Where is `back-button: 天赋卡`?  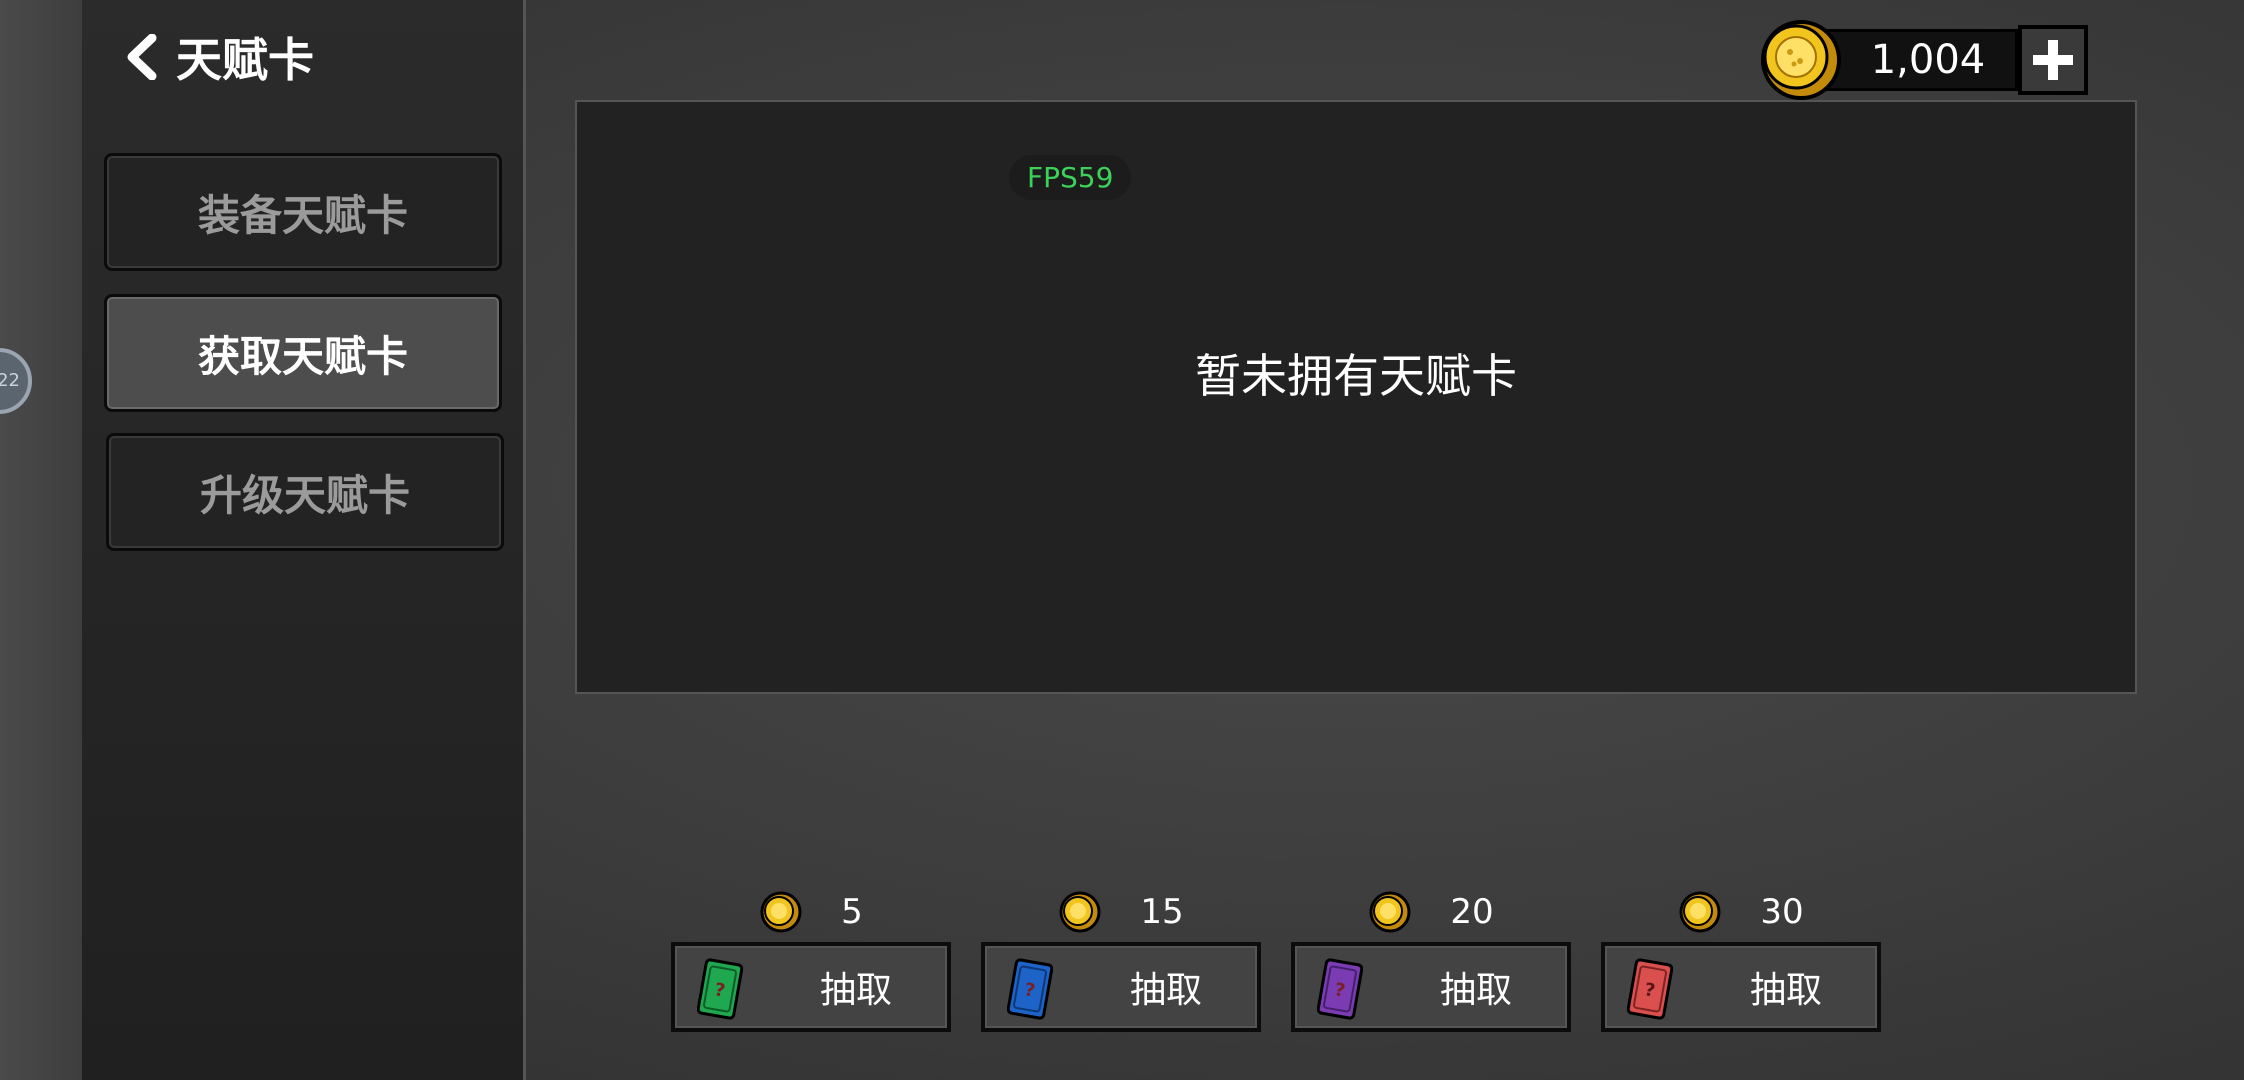 back-button: 天赋卡 is located at coordinates (218, 57).